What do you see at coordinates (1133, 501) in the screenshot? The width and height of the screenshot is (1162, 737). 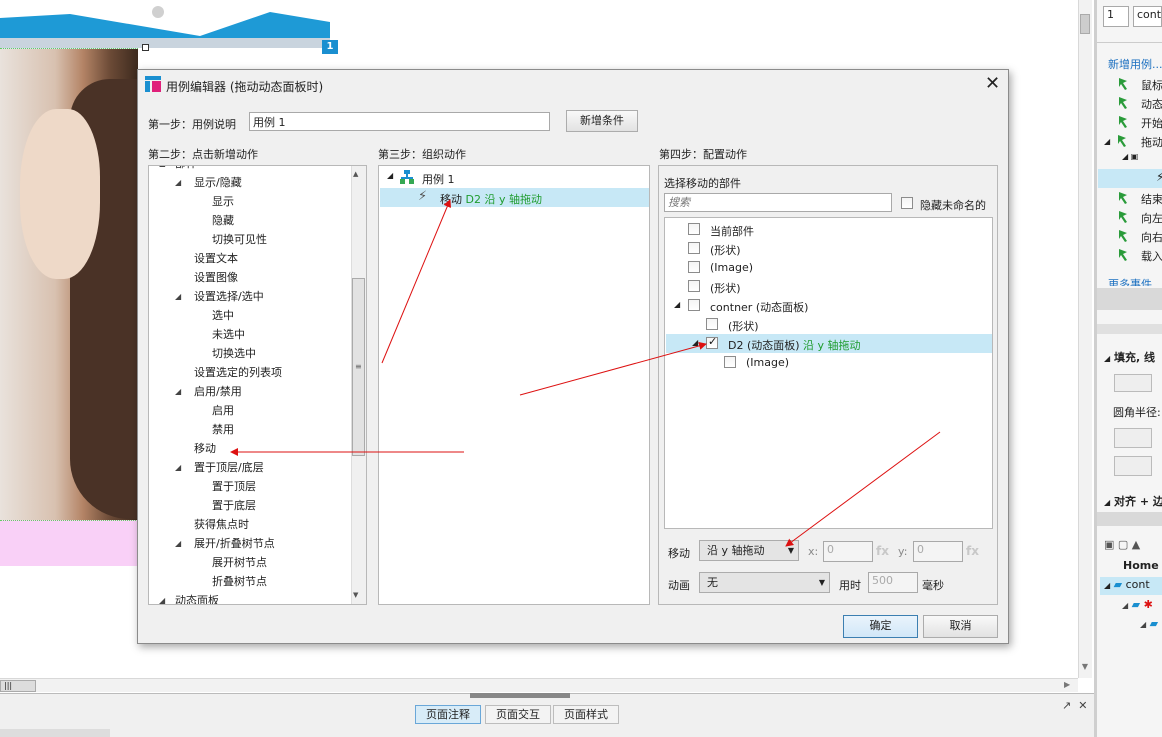 I see `align-section: ◢ 对齐 + 边` at bounding box center [1133, 501].